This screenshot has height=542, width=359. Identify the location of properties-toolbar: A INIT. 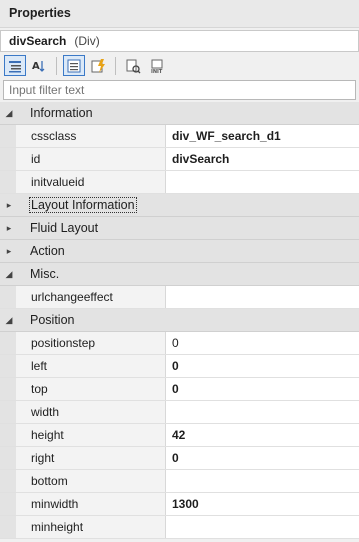
(179, 65).